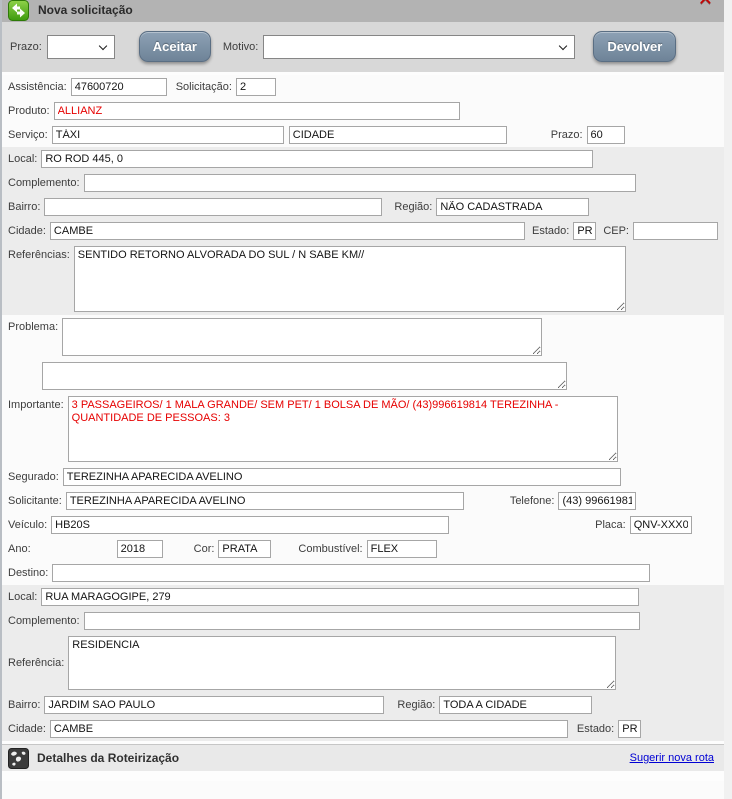  Describe the element at coordinates (287, 231) in the screenshot. I see `cidade-field` at that location.